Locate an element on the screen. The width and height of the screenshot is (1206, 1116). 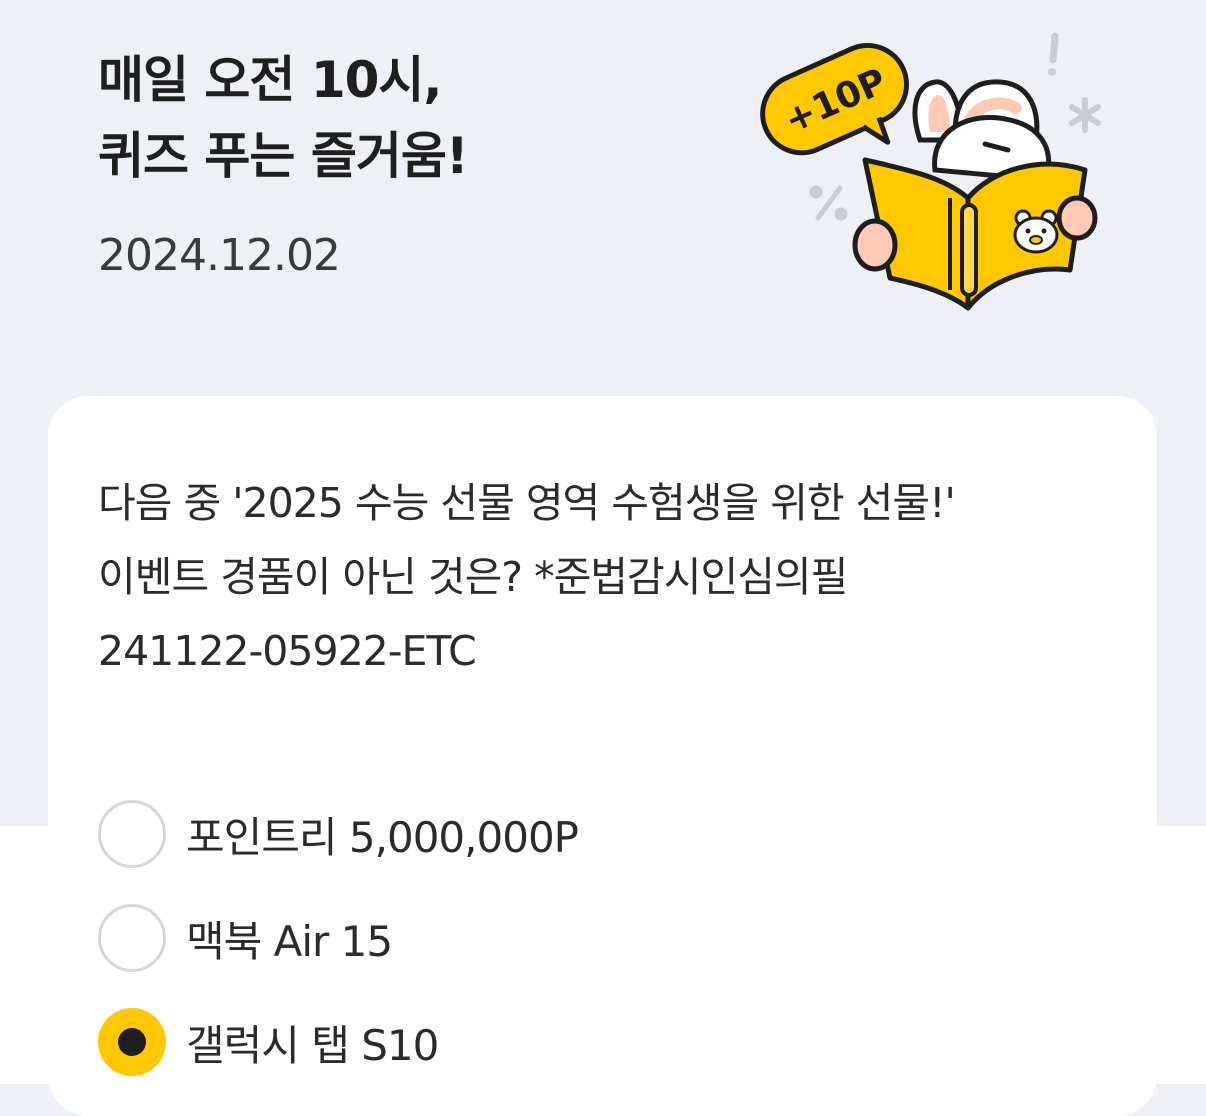
title-line-1: 매일 오전 10시, is located at coordinates (270, 80).